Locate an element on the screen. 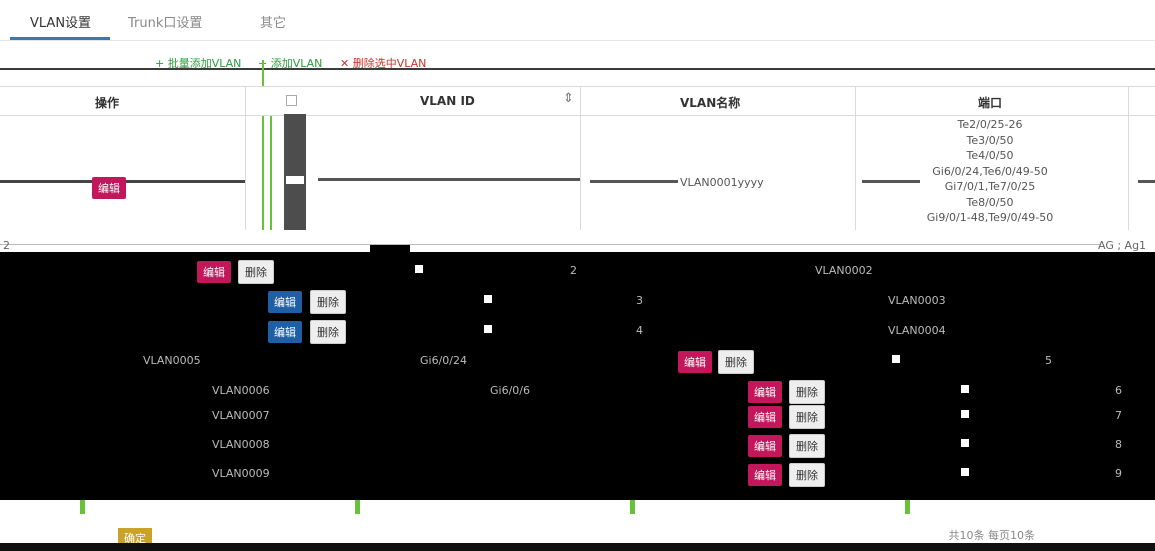 The image size is (1155, 551). port-suffix: AG ; Ag1 is located at coordinates (1122, 245).